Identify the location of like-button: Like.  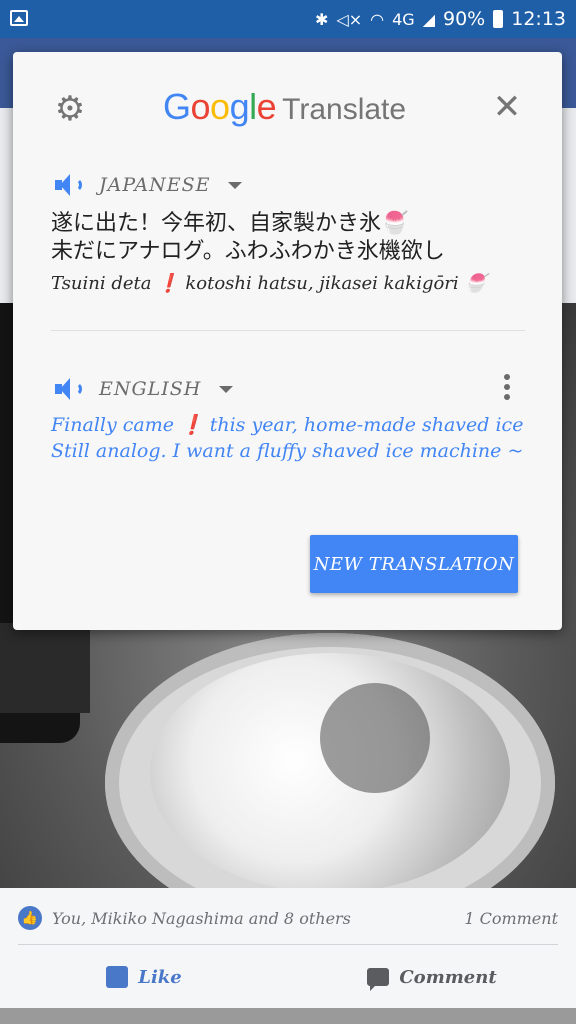
(144, 977).